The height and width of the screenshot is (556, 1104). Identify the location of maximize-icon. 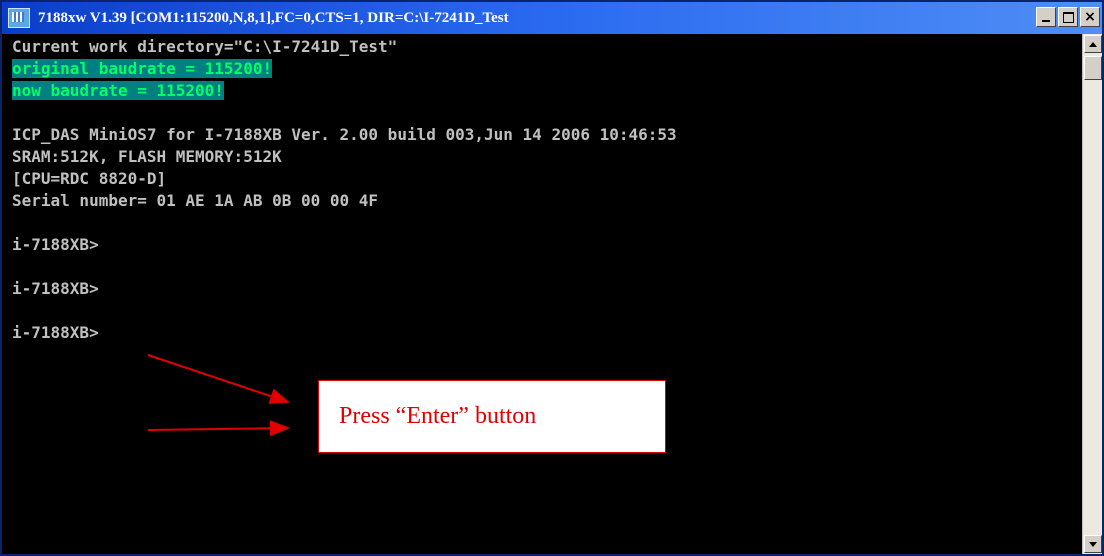
(1068, 17).